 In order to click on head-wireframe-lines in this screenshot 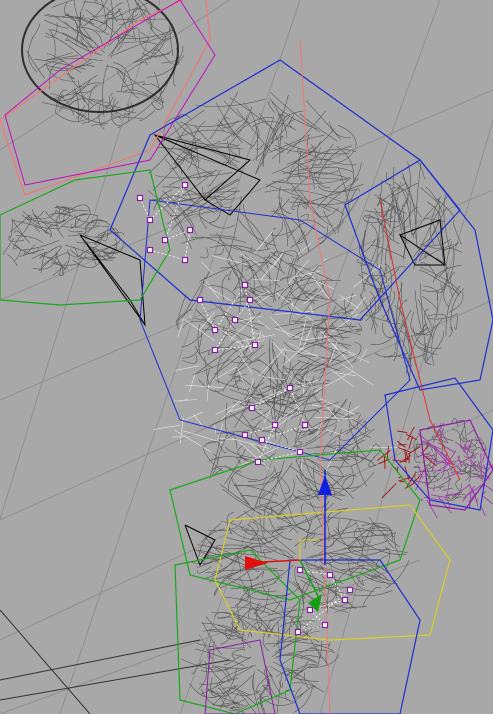, I will do `click(105, 65)`.